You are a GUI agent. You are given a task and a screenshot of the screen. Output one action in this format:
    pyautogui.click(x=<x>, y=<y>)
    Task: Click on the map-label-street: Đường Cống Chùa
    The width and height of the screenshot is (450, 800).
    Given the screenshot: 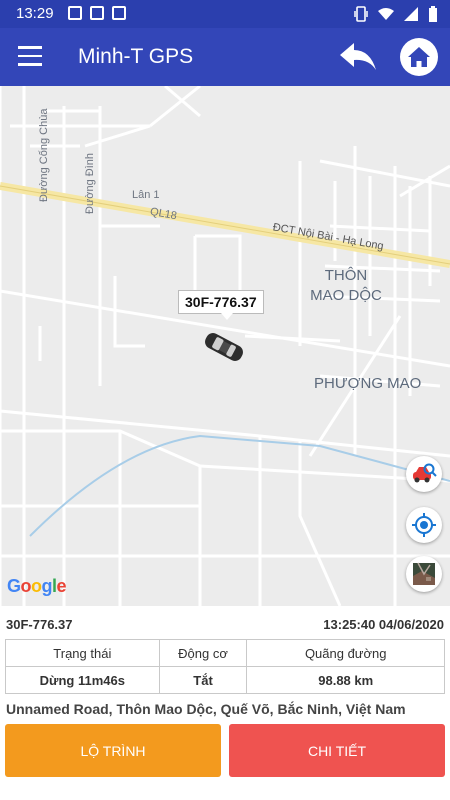 What is the action you would take?
    pyautogui.click(x=44, y=155)
    